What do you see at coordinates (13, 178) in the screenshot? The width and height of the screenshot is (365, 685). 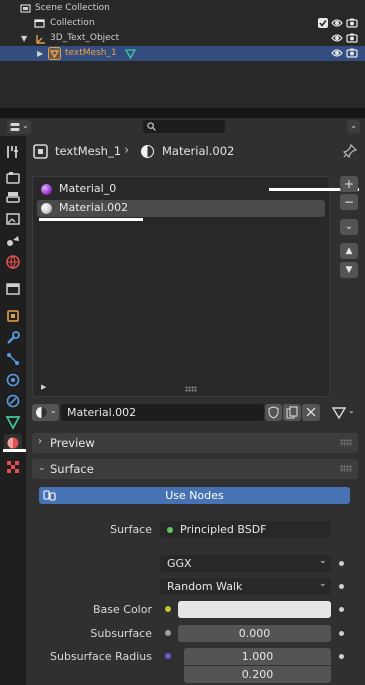 I see `tab-render` at bounding box center [13, 178].